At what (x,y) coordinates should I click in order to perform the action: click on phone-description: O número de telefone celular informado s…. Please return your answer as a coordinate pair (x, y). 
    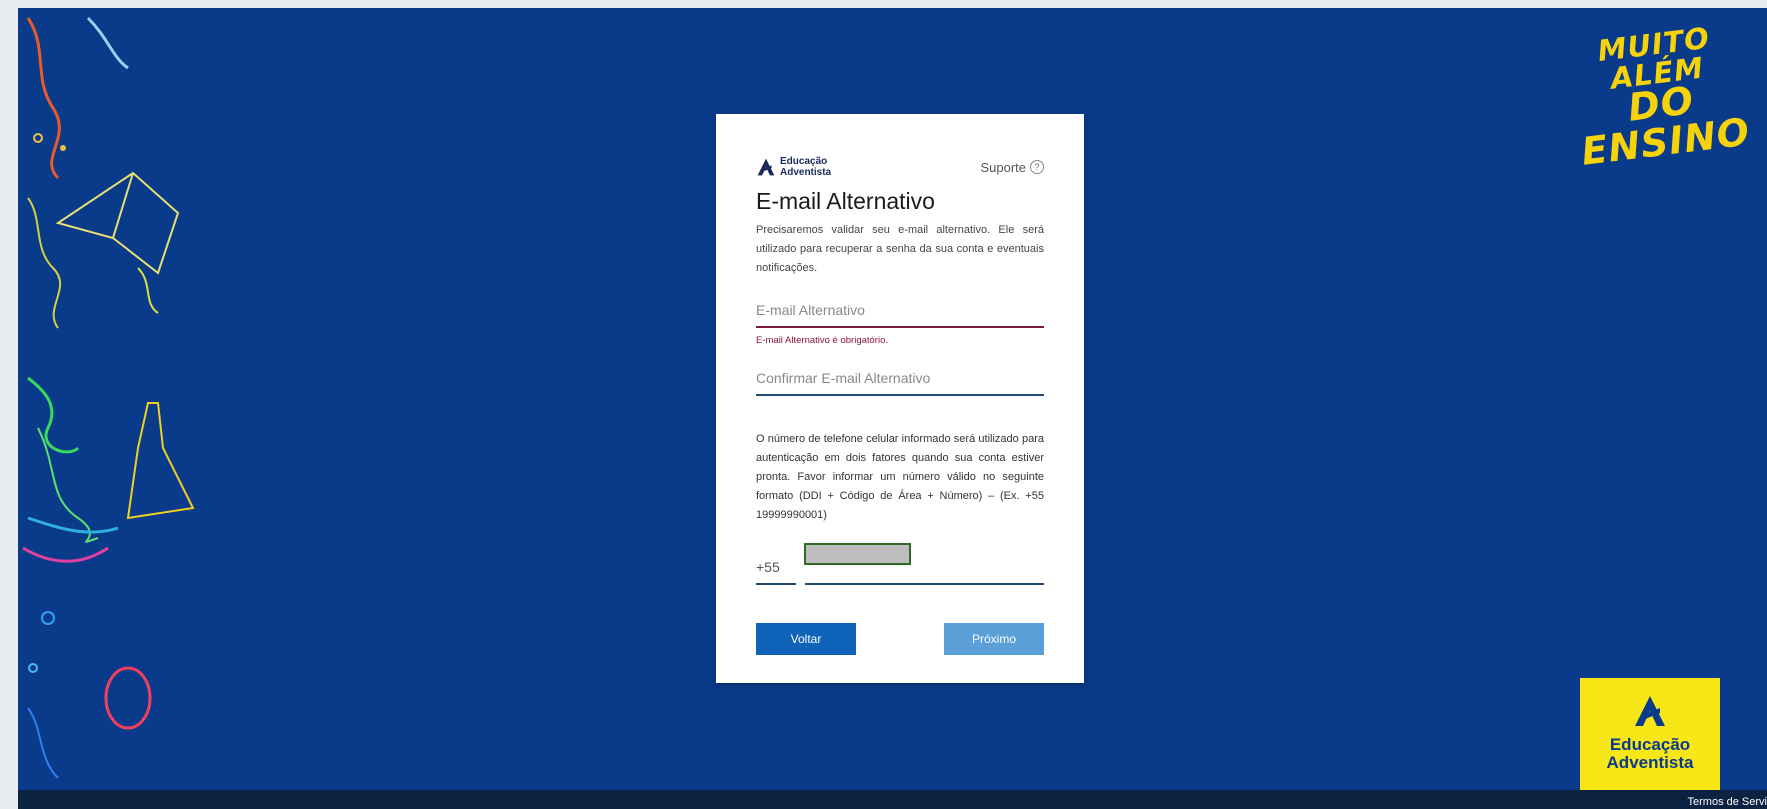
    Looking at the image, I should click on (900, 477).